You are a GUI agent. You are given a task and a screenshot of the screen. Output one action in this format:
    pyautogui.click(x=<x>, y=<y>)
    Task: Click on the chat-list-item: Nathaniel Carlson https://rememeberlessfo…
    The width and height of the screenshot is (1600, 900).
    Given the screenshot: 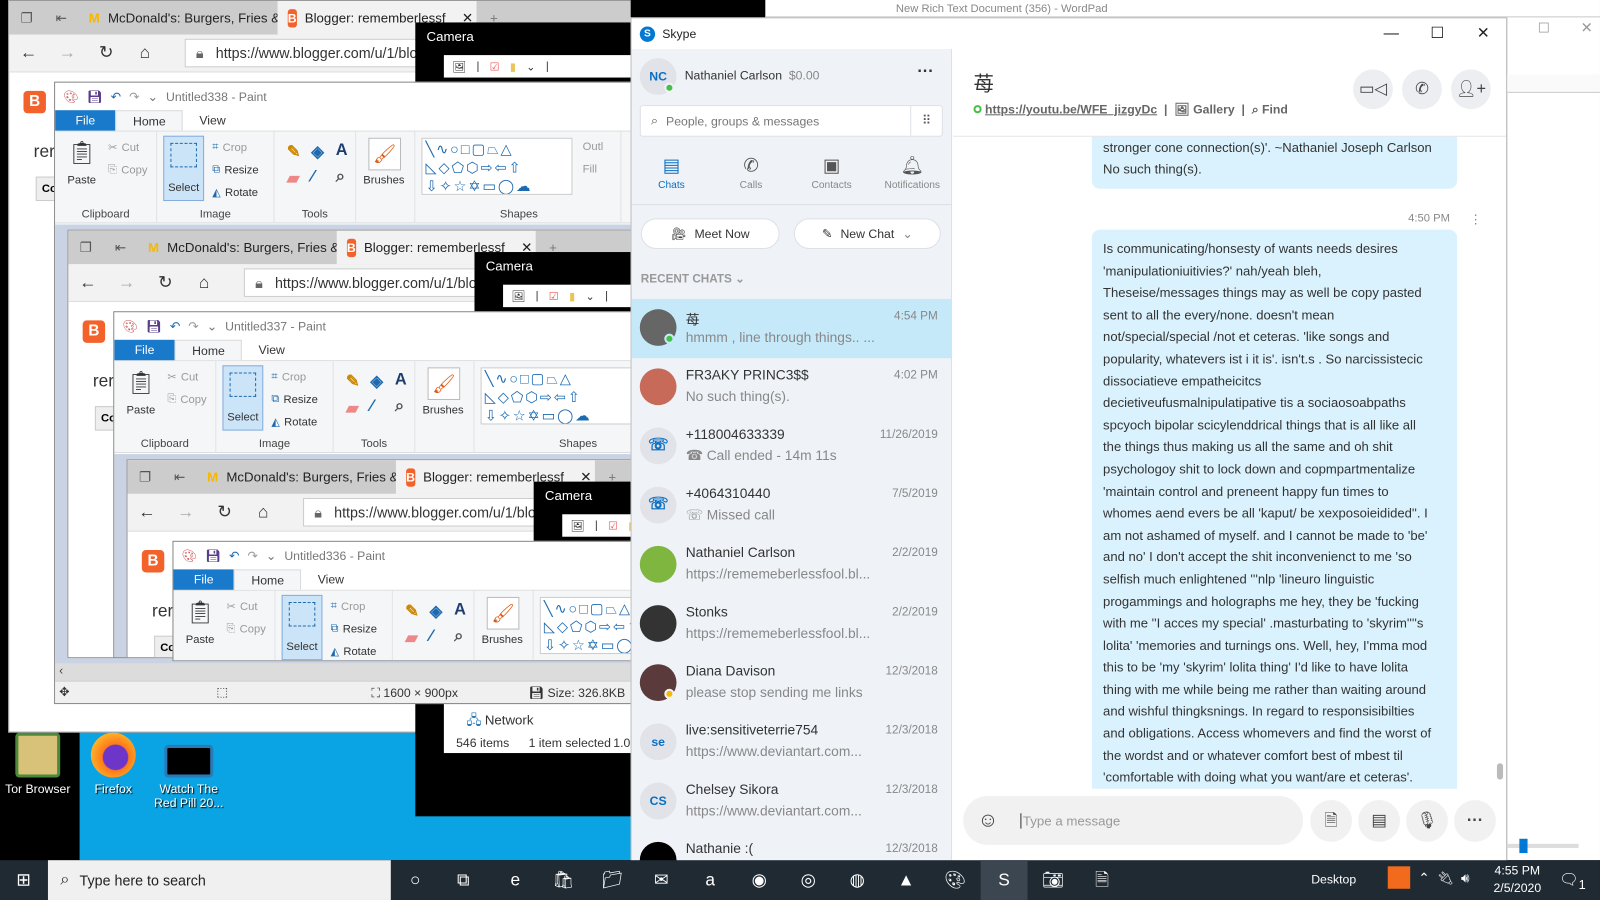 What is the action you would take?
    pyautogui.click(x=791, y=565)
    